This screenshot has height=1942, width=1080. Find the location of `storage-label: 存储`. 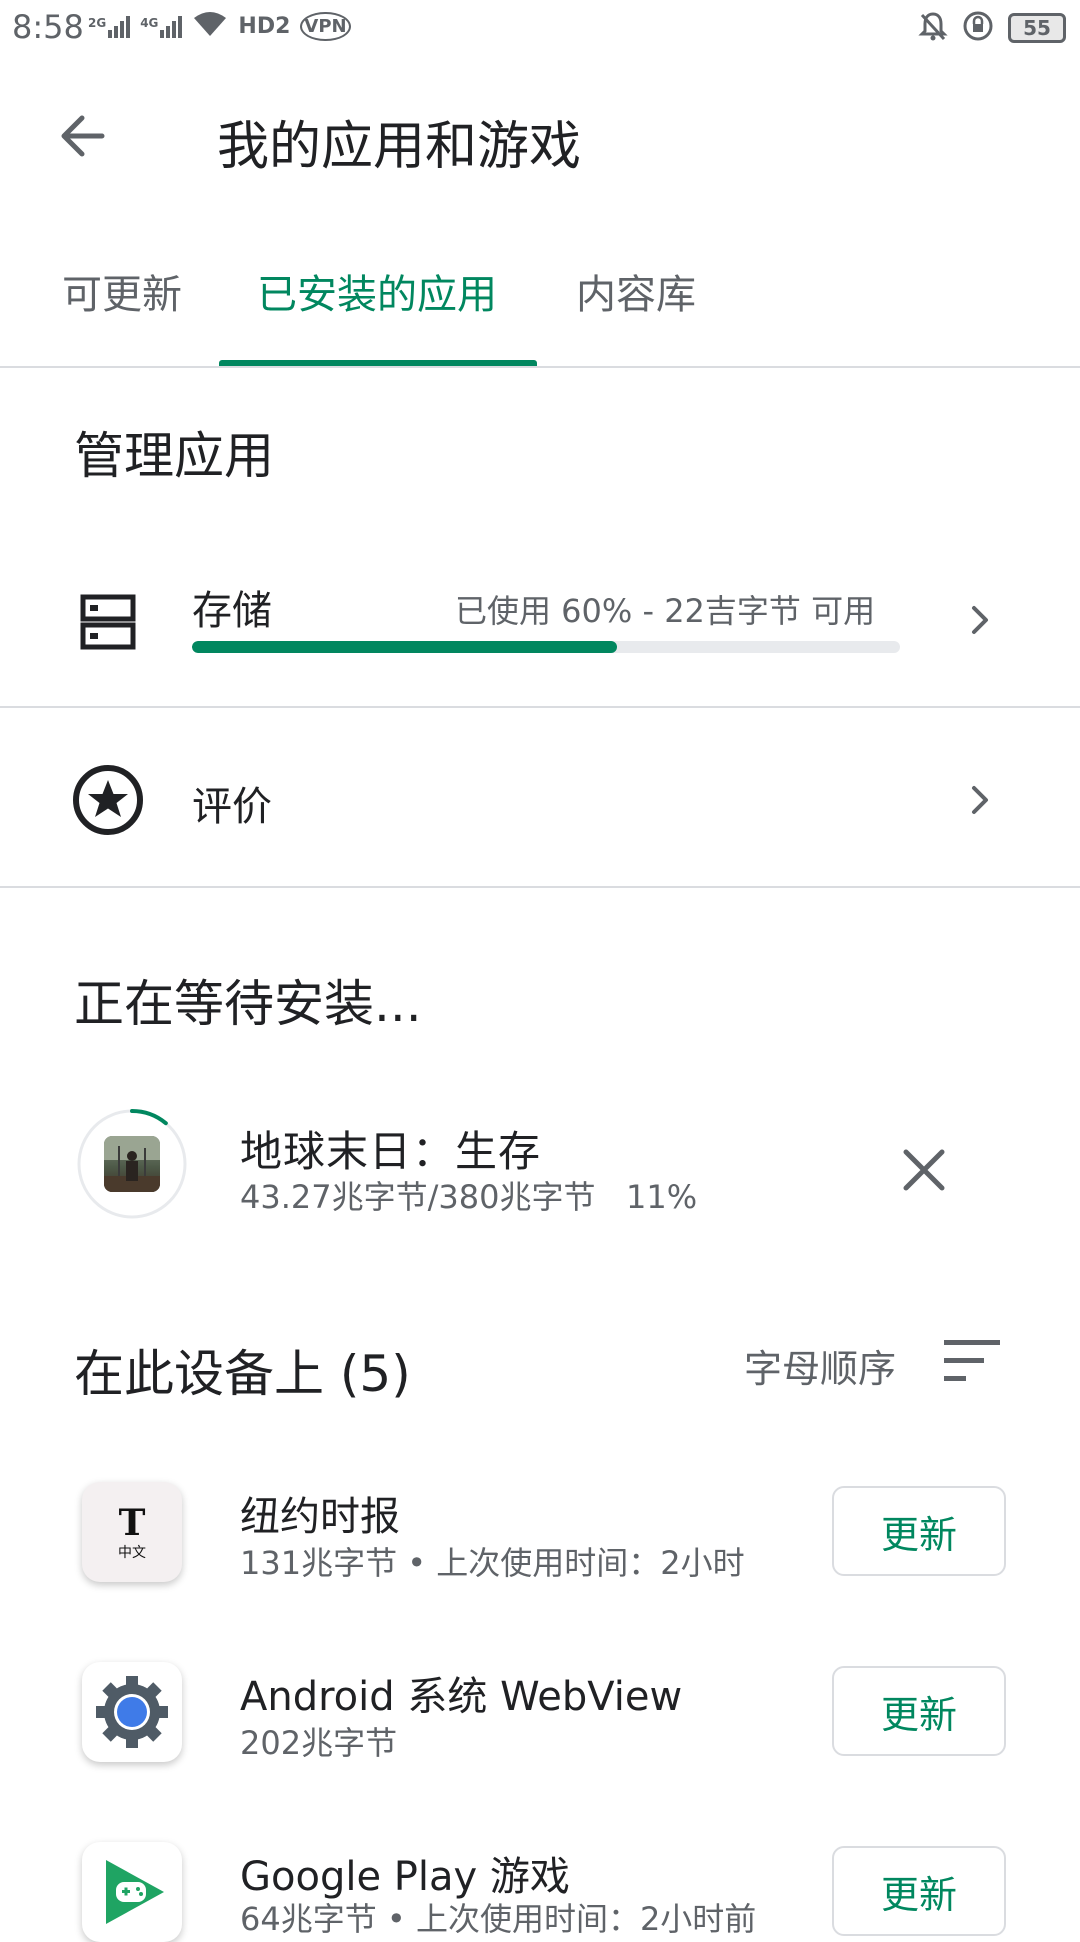

storage-label: 存储 is located at coordinates (232, 611).